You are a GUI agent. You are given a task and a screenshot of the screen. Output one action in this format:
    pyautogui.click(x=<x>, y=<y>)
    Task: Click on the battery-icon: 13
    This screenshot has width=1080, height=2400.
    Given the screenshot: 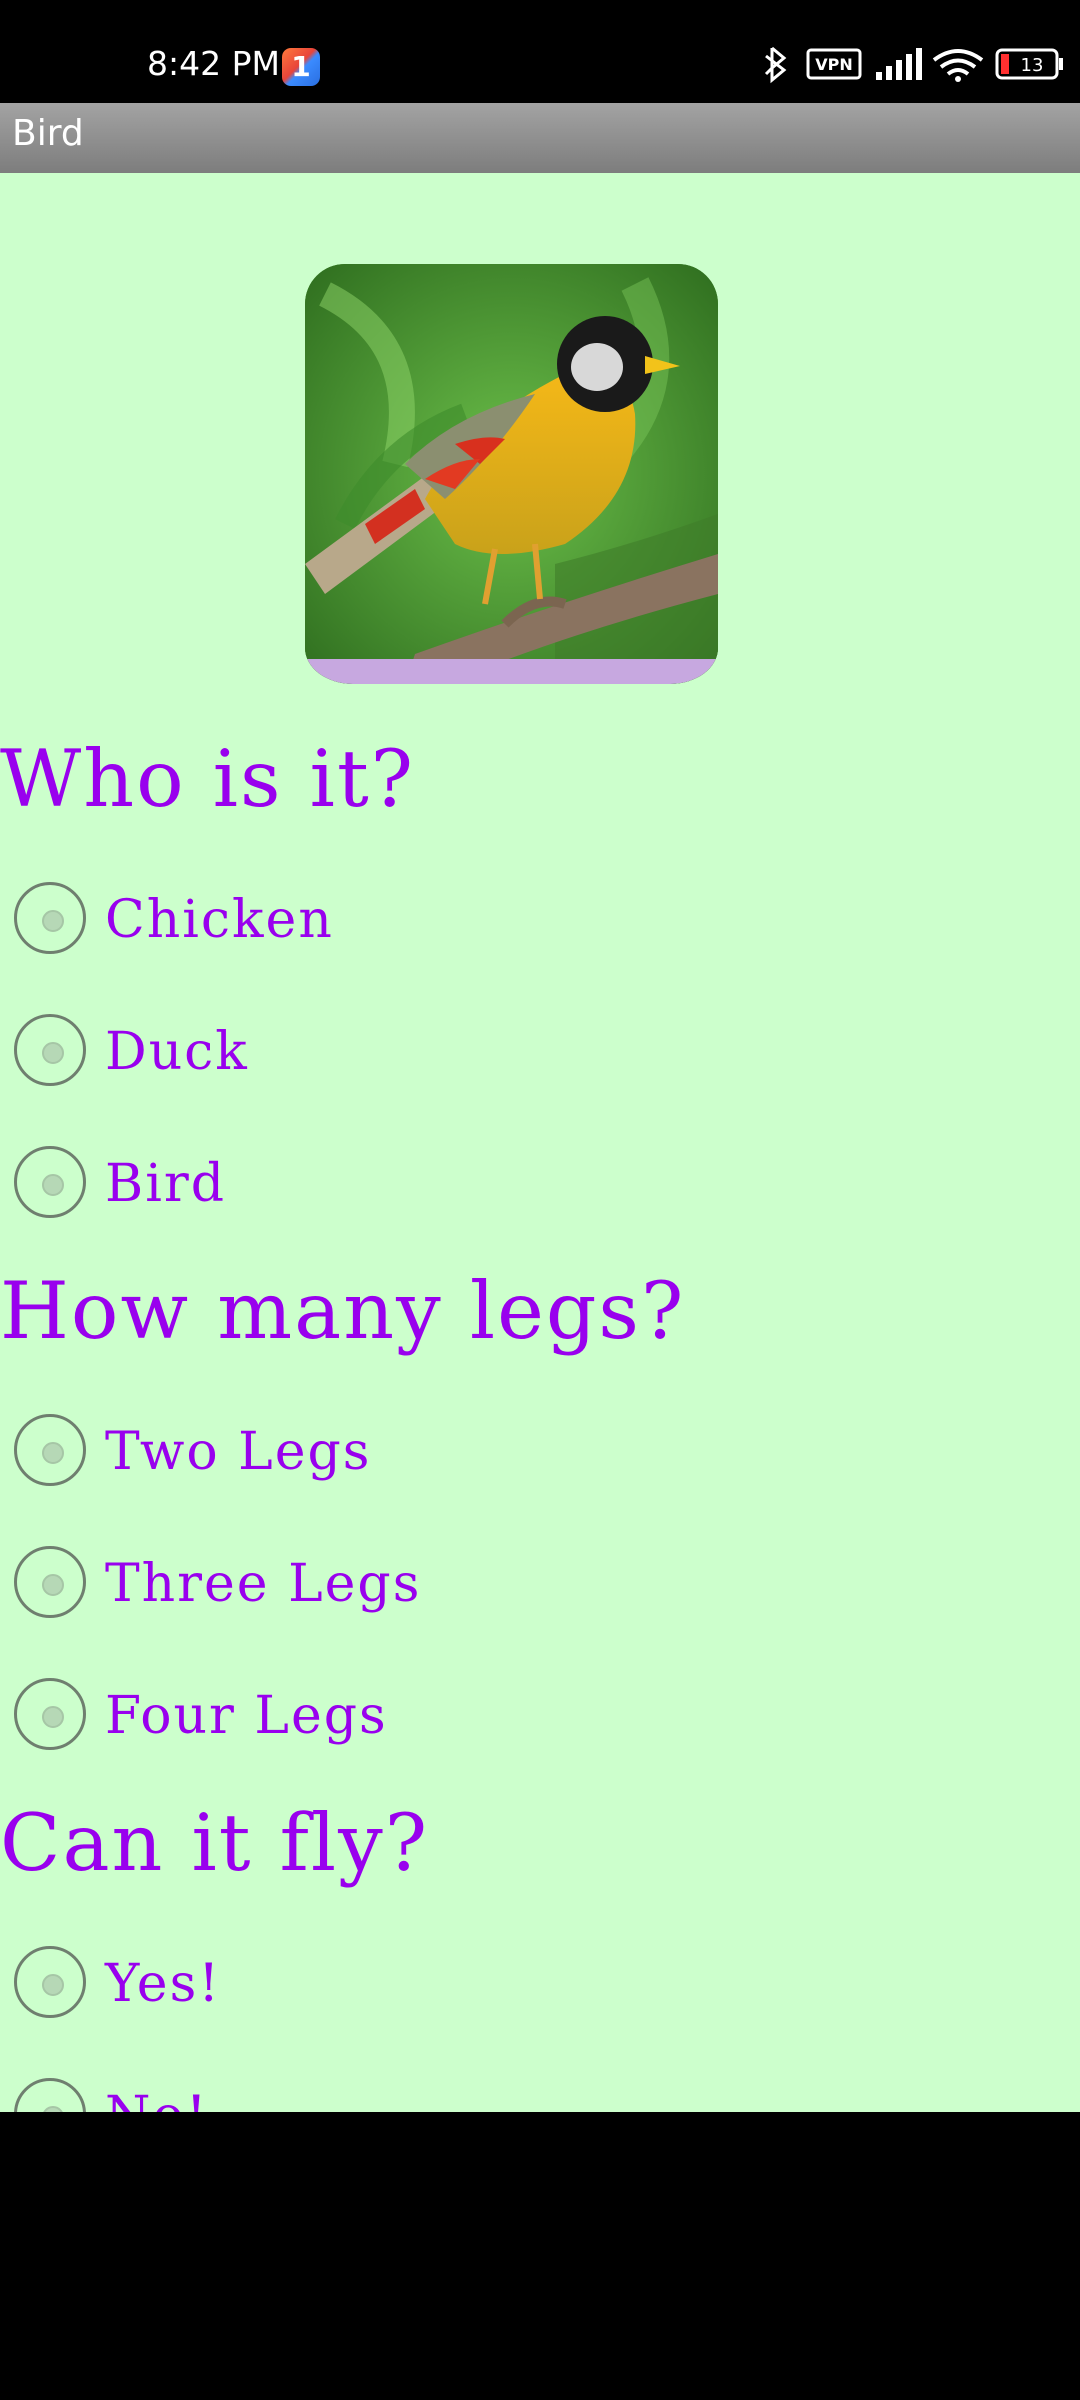 What is the action you would take?
    pyautogui.click(x=1029, y=64)
    